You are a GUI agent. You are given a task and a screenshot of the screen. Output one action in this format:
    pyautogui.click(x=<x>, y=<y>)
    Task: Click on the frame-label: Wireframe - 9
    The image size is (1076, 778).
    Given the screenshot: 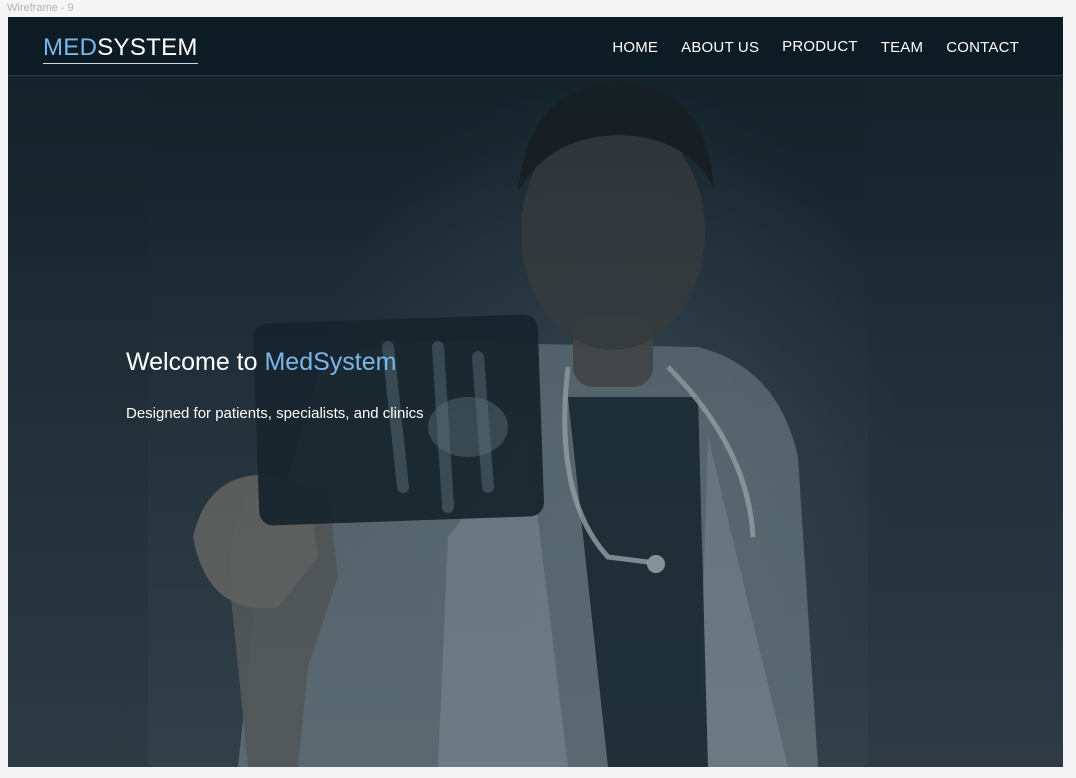 What is the action you would take?
    pyautogui.click(x=40, y=8)
    